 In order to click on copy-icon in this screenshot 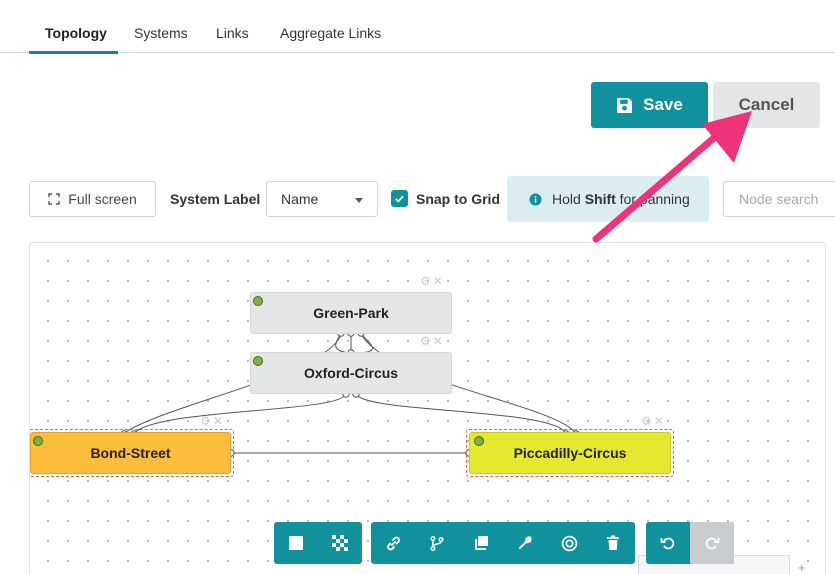, I will do `click(481, 543)`.